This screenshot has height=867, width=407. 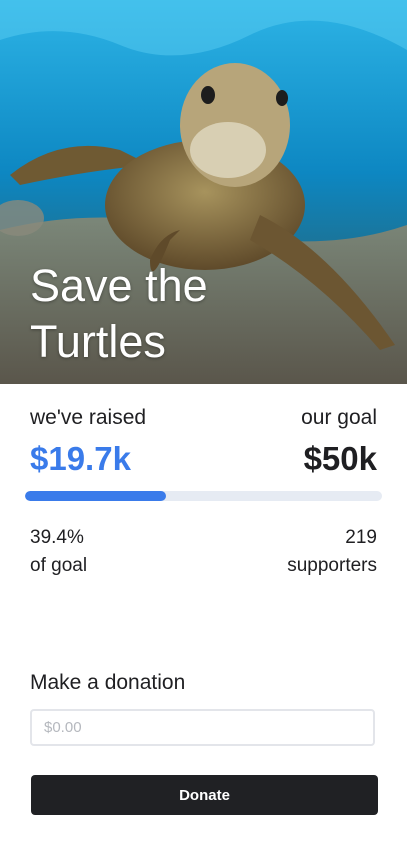 I want to click on percent-value: 39.4%, so click(x=57, y=537).